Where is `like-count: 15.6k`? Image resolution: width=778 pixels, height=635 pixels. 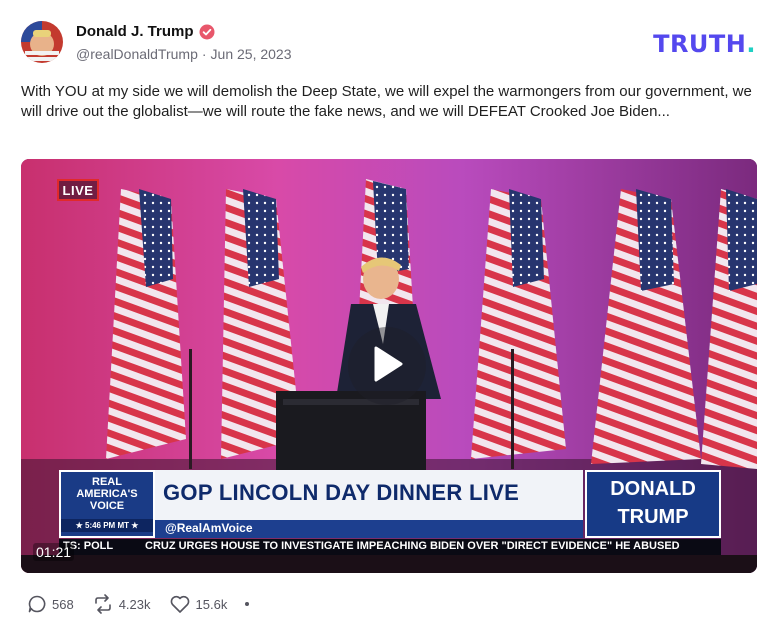
like-count: 15.6k is located at coordinates (211, 604).